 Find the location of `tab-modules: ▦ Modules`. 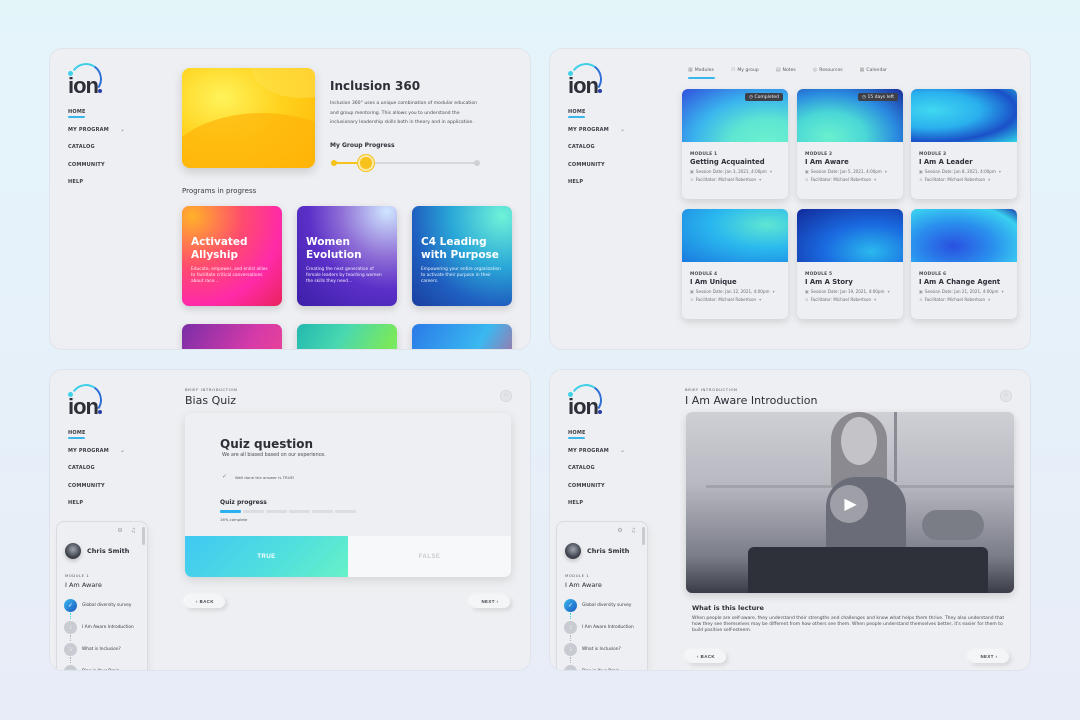

tab-modules: ▦ Modules is located at coordinates (701, 73).